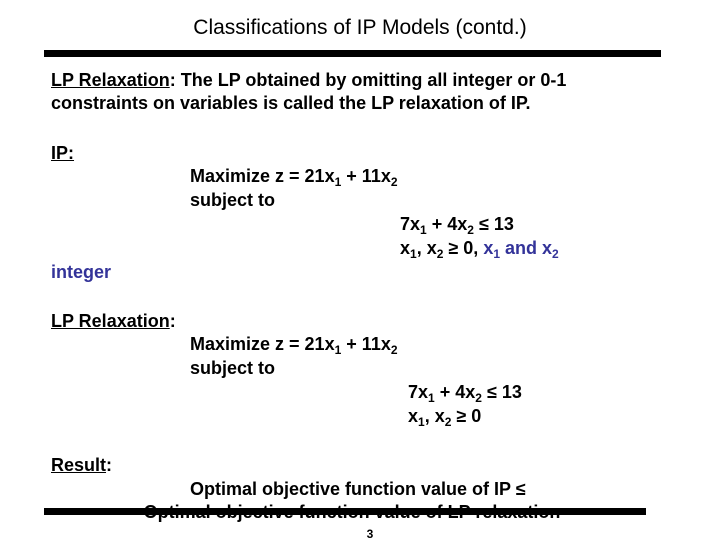 The image size is (720, 541). What do you see at coordinates (294, 345) in the screenshot?
I see `lp-objective: Maximize z = 21x1 + 11x2` at bounding box center [294, 345].